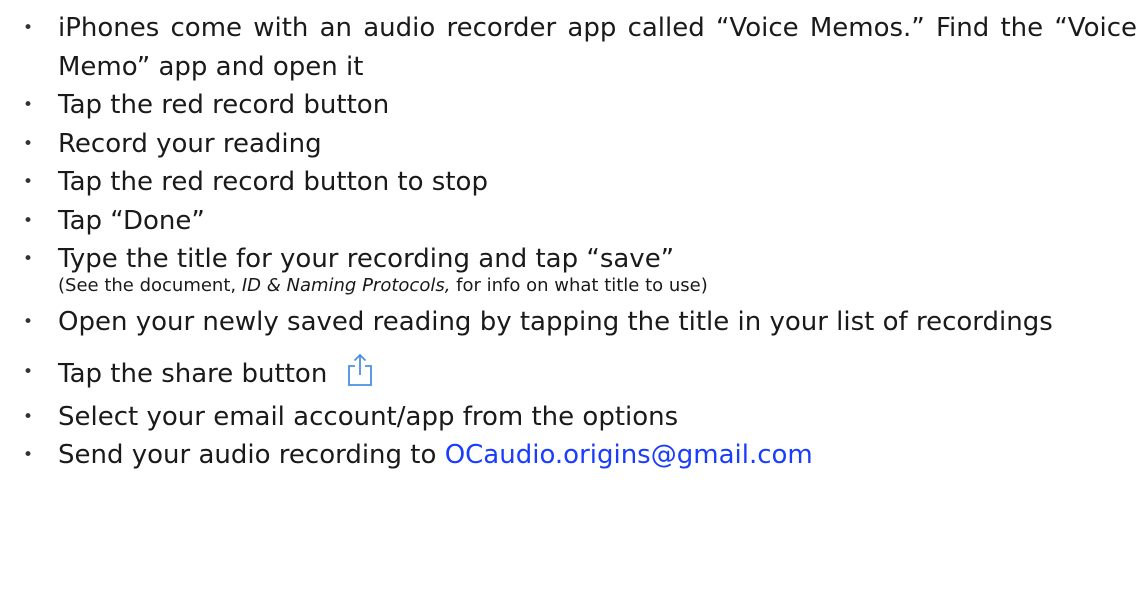  I want to click on step-text: Tap the red record button, so click(224, 105).